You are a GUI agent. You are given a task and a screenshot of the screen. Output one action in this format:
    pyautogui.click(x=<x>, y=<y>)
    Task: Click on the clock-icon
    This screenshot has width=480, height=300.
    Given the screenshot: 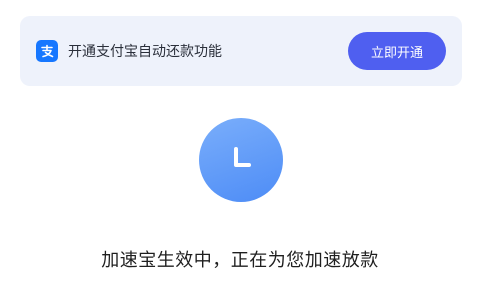 What is the action you would take?
    pyautogui.click(x=241, y=160)
    